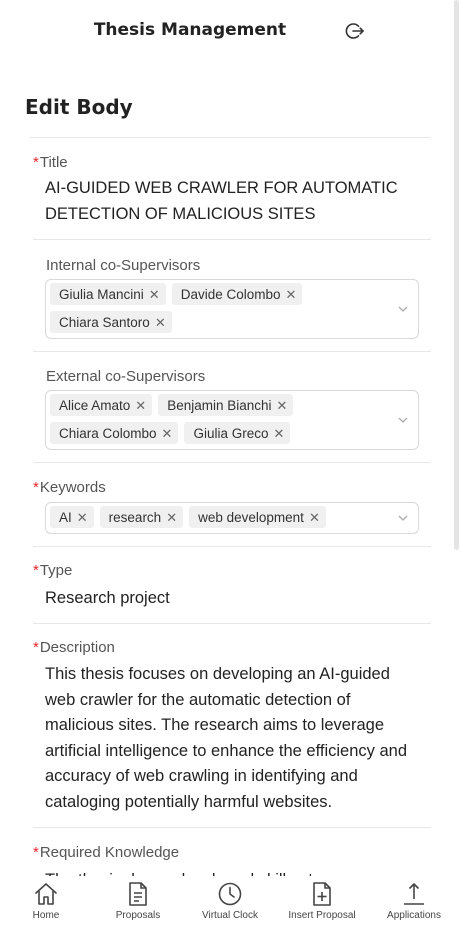  What do you see at coordinates (414, 894) in the screenshot?
I see `upload-icon` at bounding box center [414, 894].